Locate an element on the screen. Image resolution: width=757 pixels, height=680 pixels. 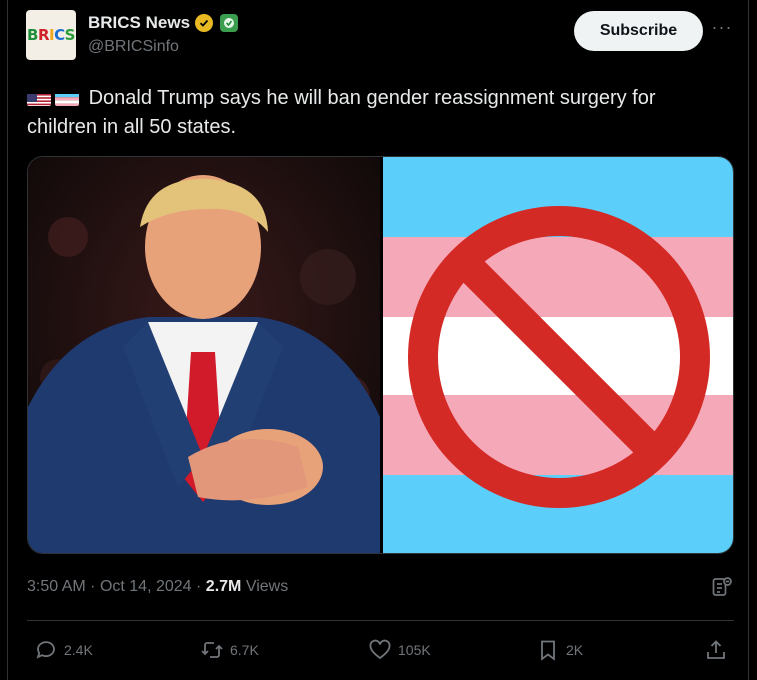
account-name-row: BRICS News is located at coordinates (163, 23).